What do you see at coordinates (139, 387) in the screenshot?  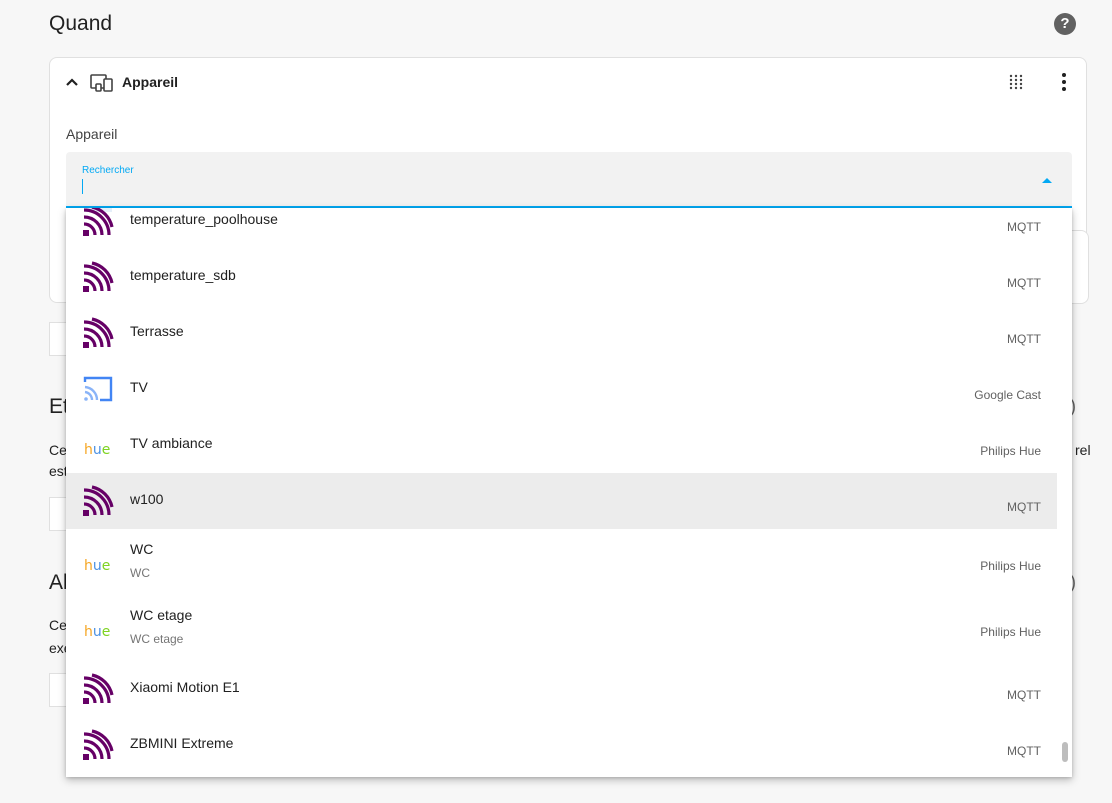 I see `device-name: TV` at bounding box center [139, 387].